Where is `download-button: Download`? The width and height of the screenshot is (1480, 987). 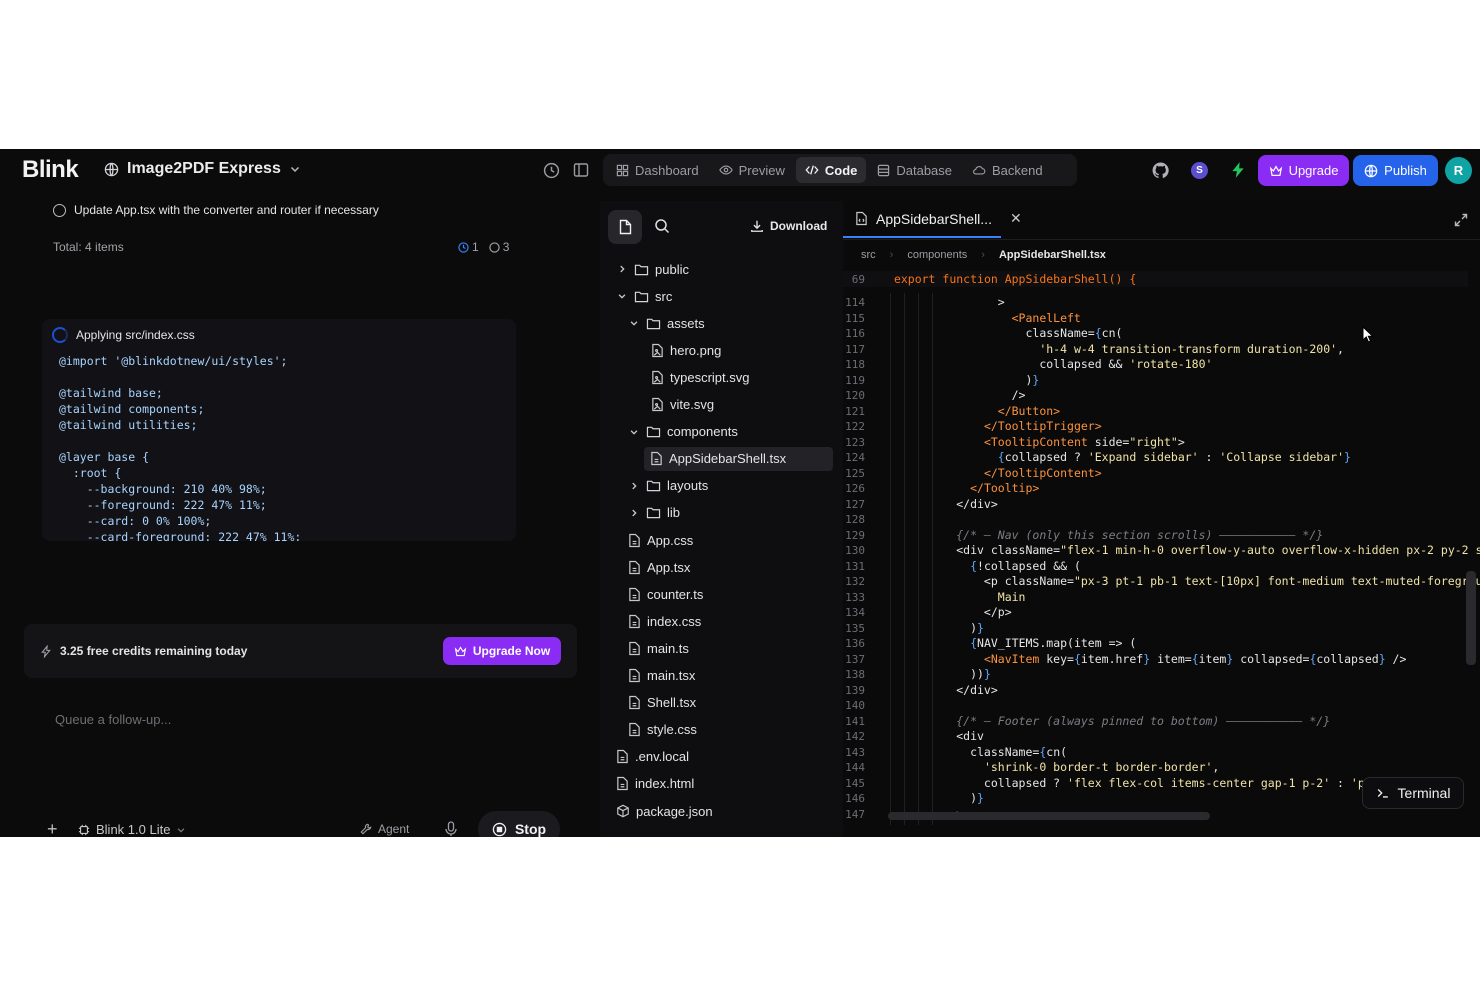 download-button: Download is located at coordinates (788, 226).